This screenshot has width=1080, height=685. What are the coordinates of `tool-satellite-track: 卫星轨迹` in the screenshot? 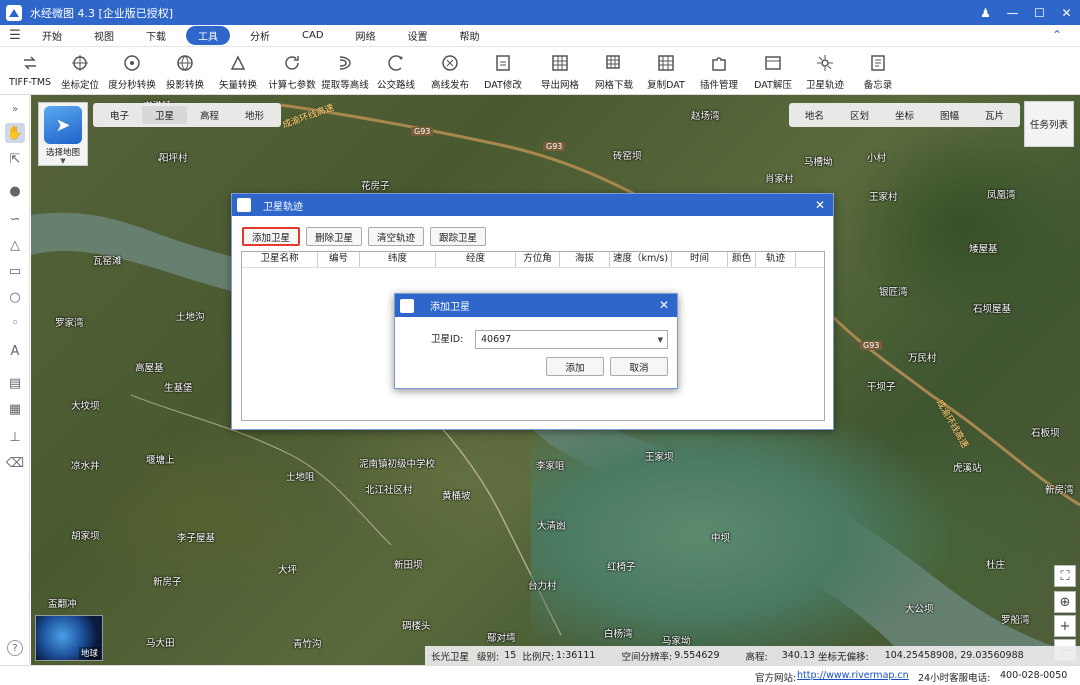 It's located at (825, 71).